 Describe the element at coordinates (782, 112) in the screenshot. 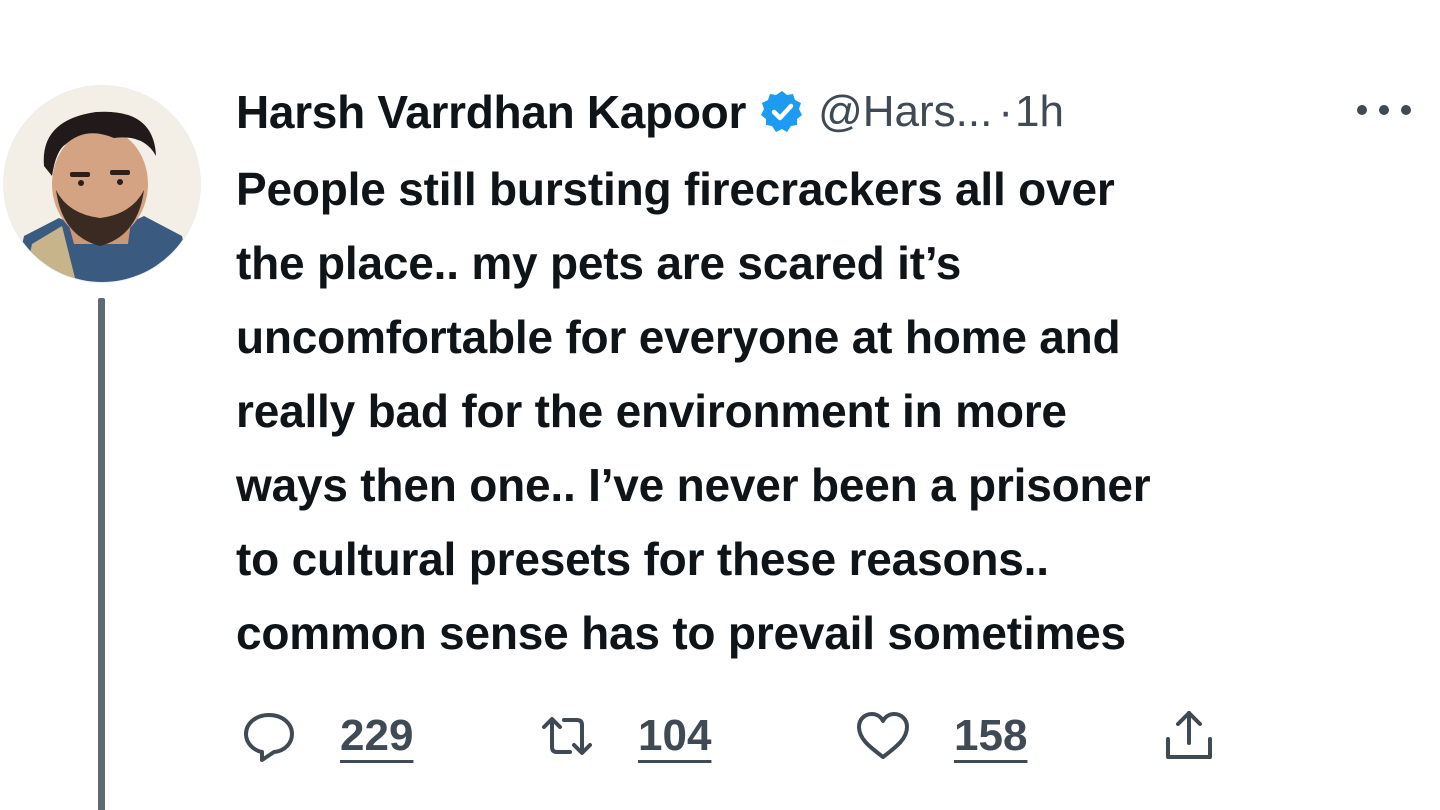

I see `verified-badge-icon` at that location.